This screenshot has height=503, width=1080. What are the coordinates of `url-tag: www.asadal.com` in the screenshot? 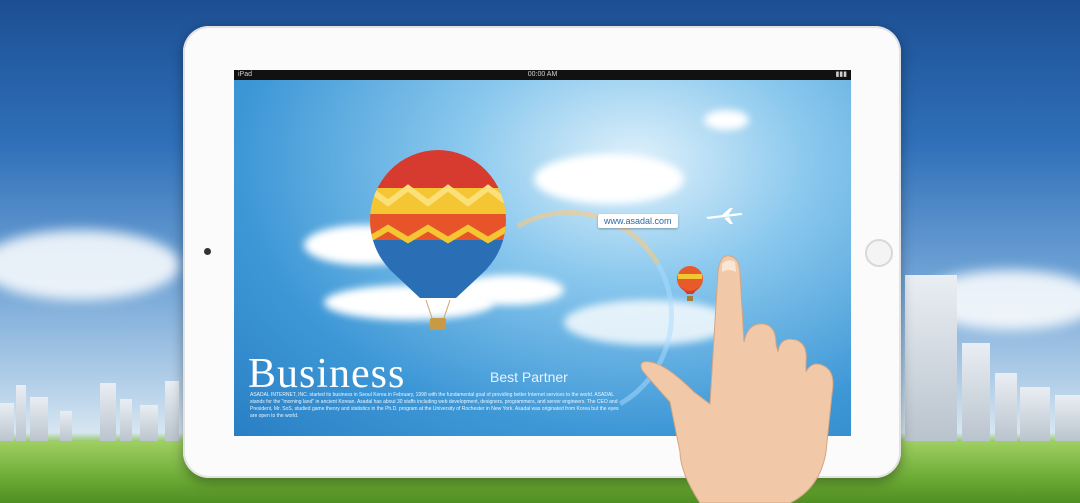 It's located at (638, 221).